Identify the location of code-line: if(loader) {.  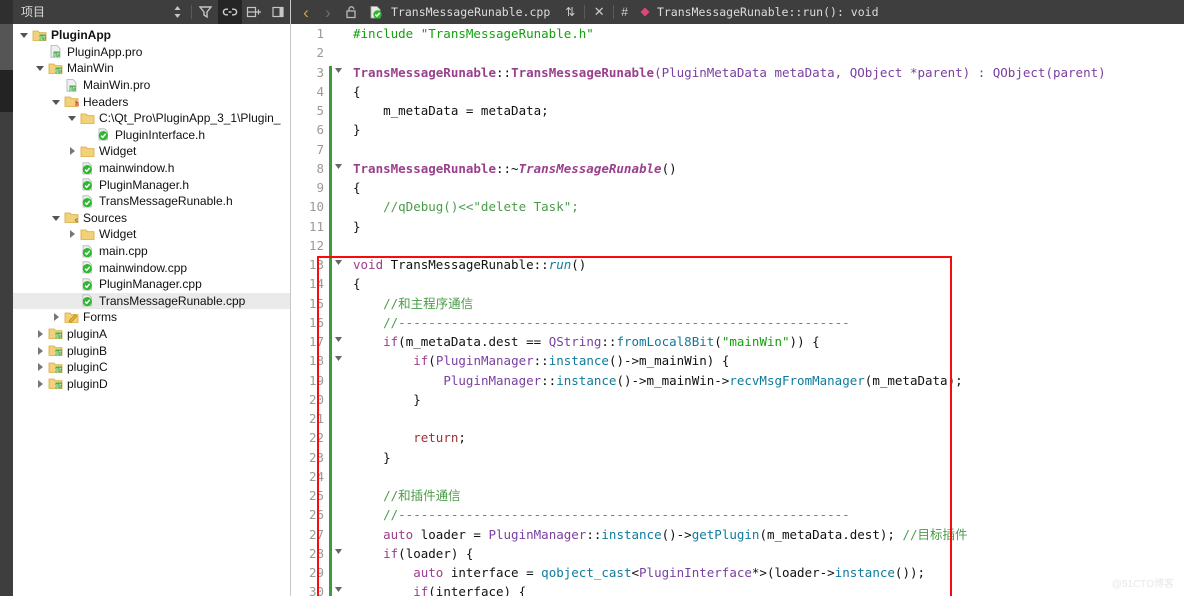
(764, 553).